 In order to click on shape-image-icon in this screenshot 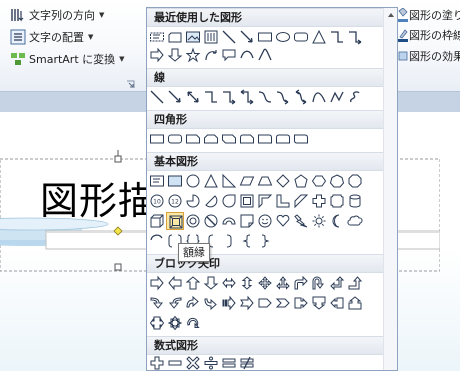, I will do `click(193, 37)`.